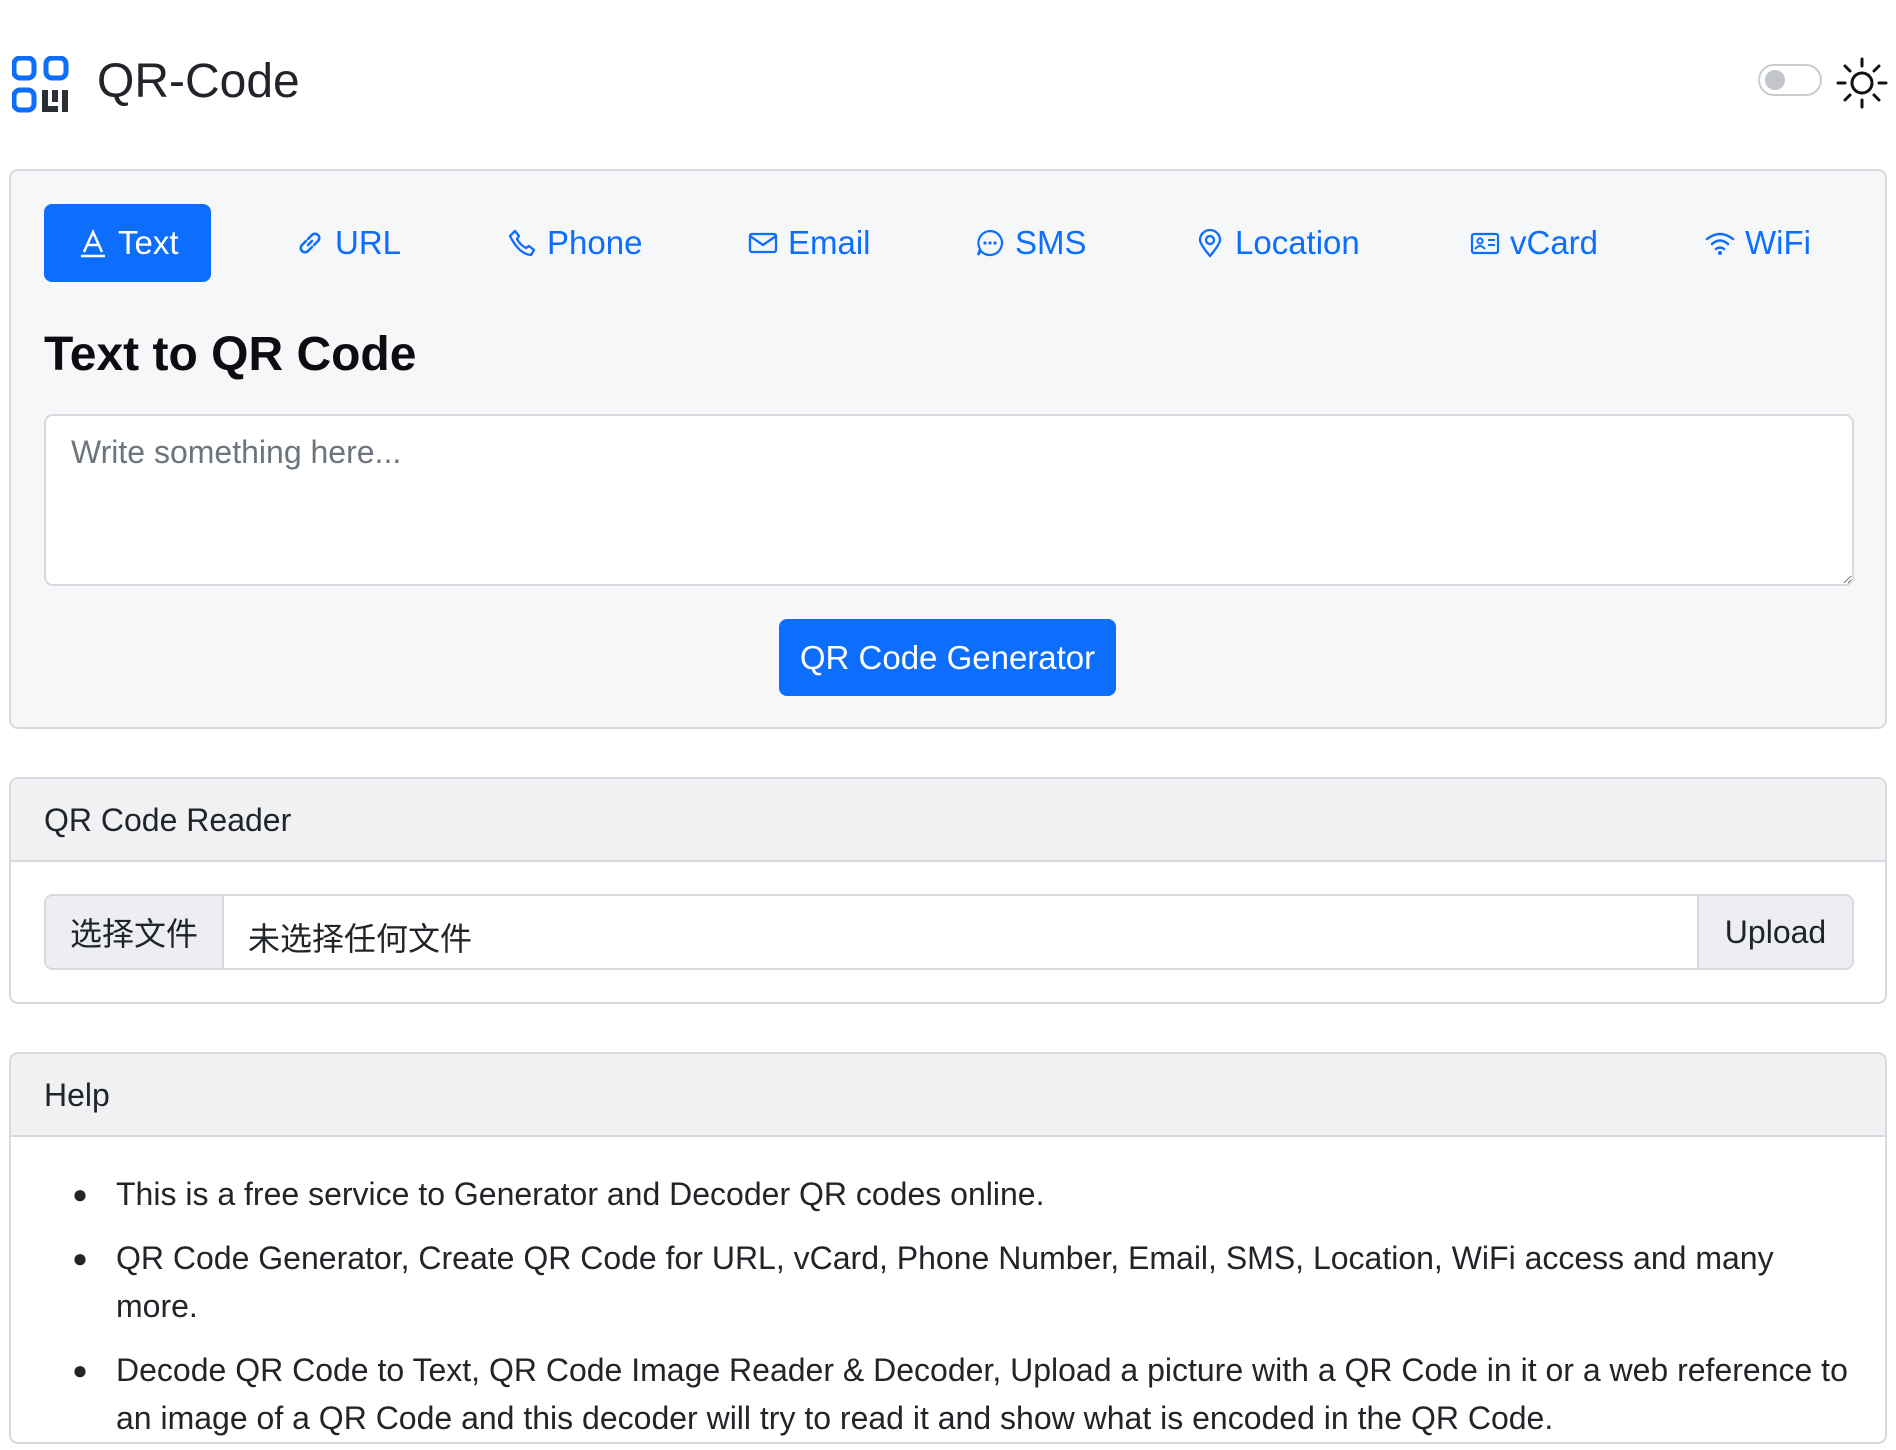 The image size is (1896, 1450). What do you see at coordinates (1790, 80) in the screenshot?
I see `theme-toggle-switch` at bounding box center [1790, 80].